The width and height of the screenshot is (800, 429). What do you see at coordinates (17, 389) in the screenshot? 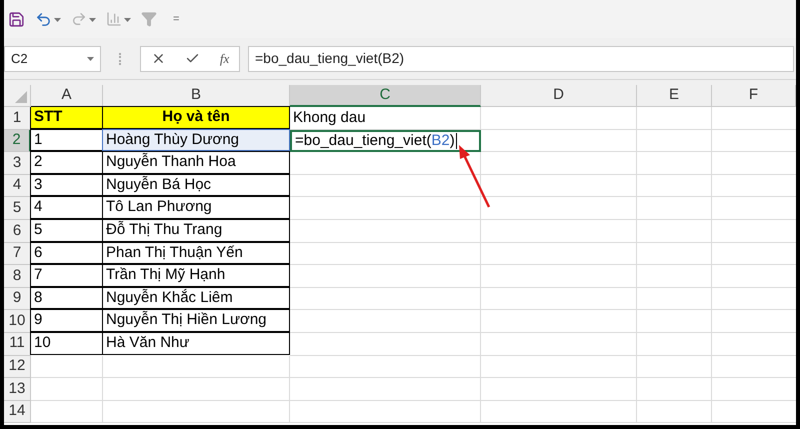
I see `row-header: 13` at bounding box center [17, 389].